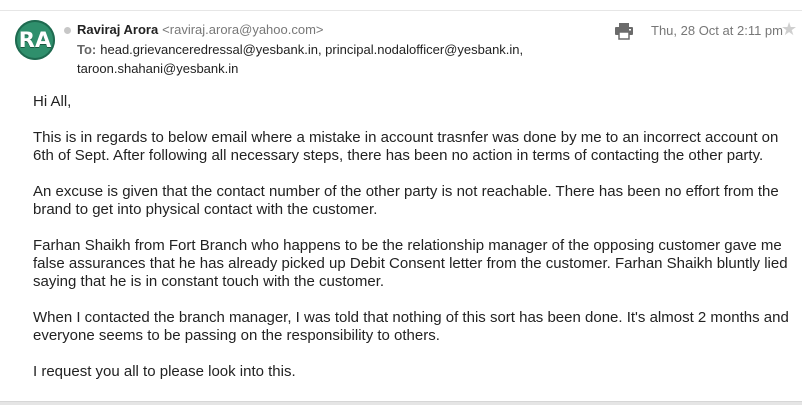 This screenshot has width=802, height=405. Describe the element at coordinates (717, 30) in the screenshot. I see `email-date: Thu, 28 Oct at 2:11 pm` at that location.